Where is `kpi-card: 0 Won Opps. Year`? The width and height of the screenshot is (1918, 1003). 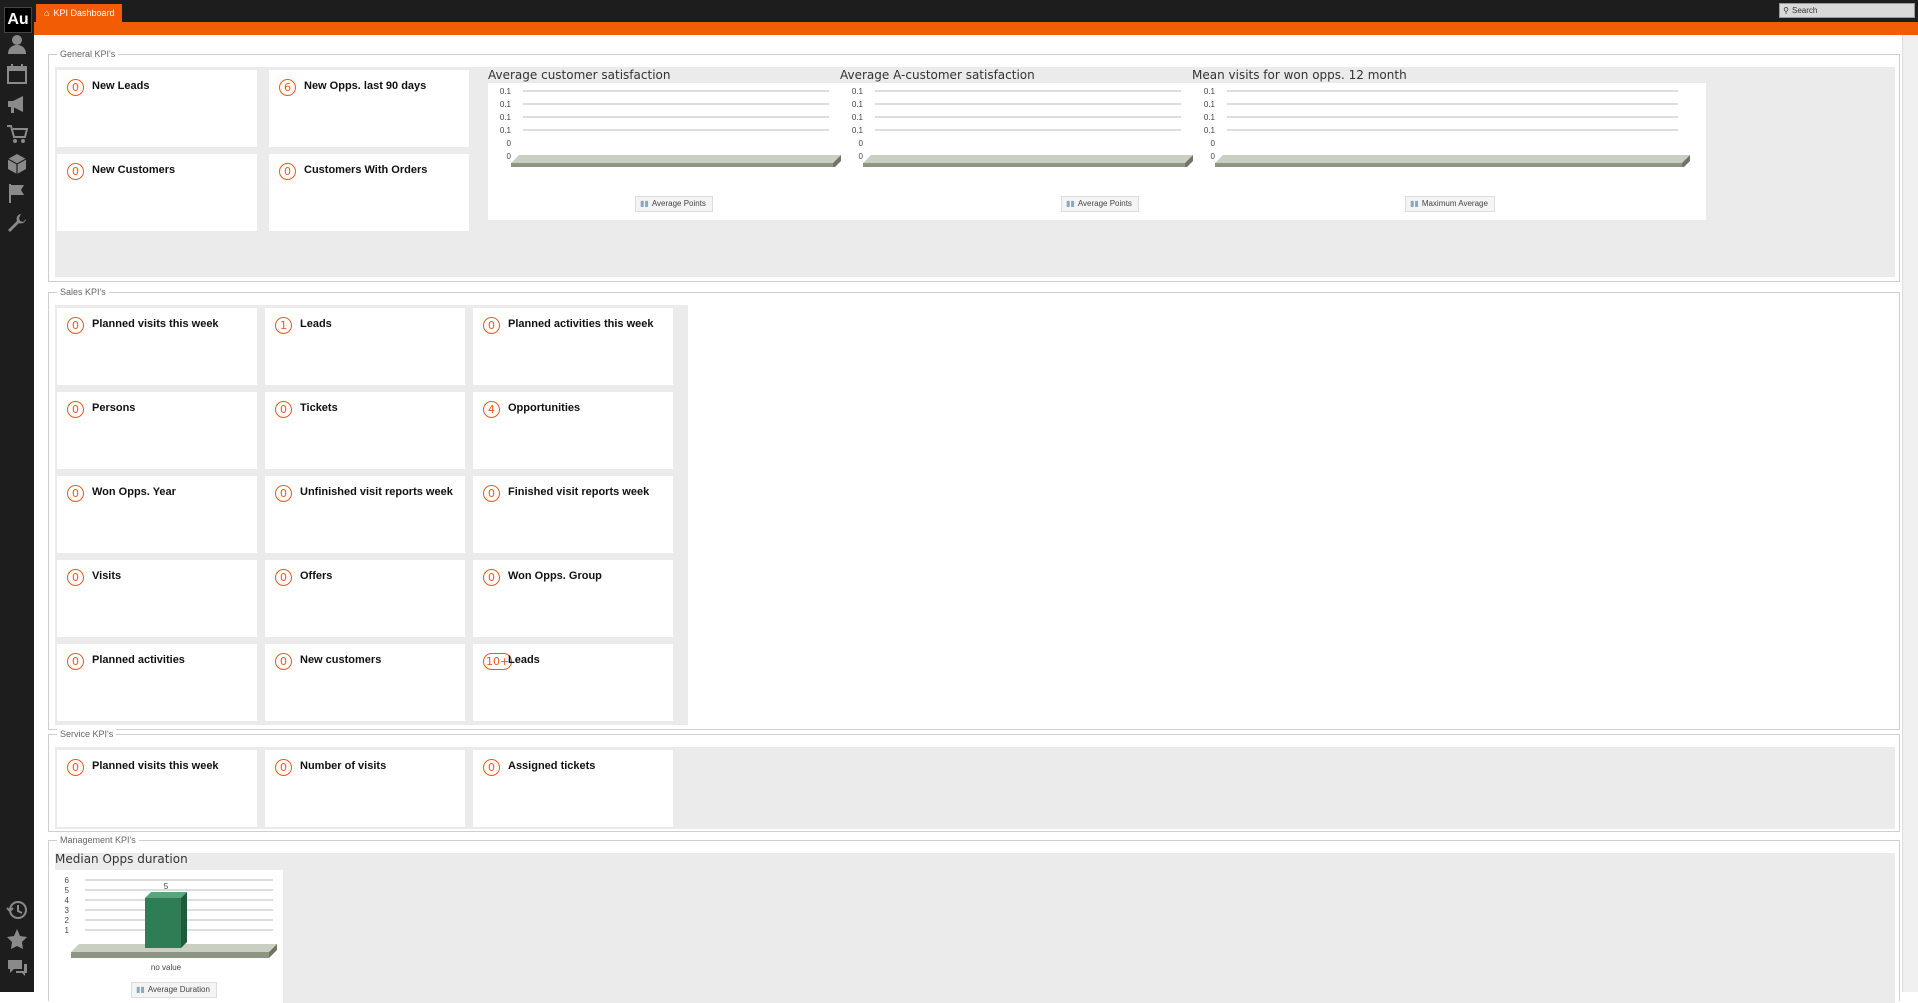 kpi-card: 0 Won Opps. Year is located at coordinates (157, 514).